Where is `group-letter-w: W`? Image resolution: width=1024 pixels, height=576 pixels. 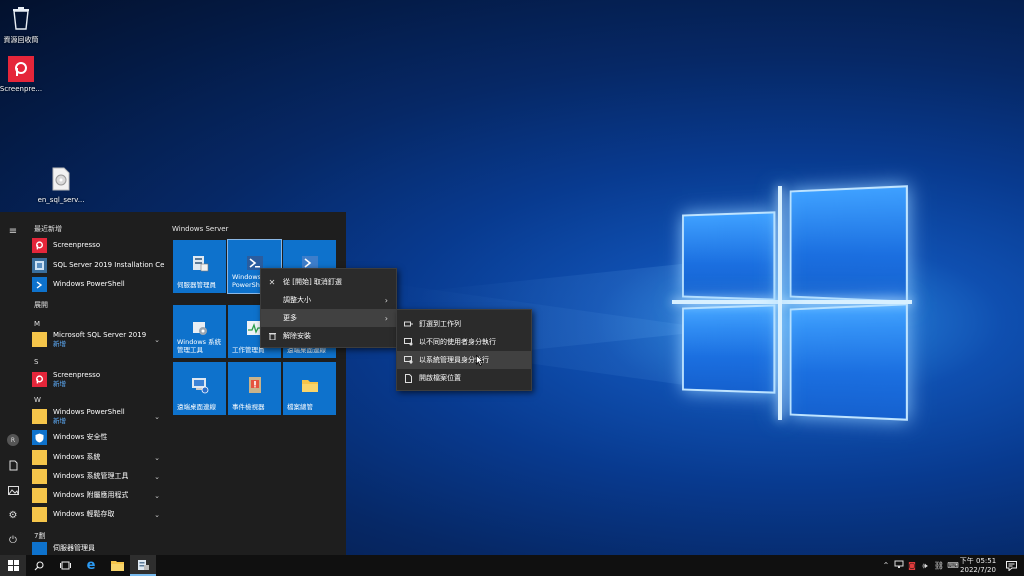 group-letter-w: W is located at coordinates (37, 400).